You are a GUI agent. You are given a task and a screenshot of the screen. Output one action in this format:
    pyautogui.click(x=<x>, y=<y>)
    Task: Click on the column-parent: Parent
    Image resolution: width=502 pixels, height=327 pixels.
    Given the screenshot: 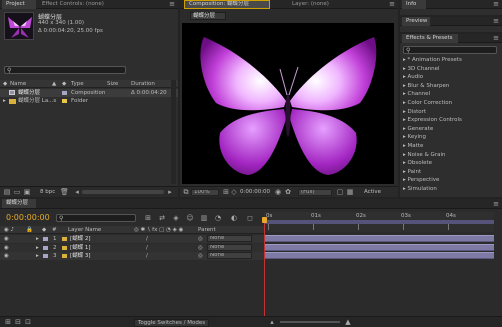 What is the action you would take?
    pyautogui.click(x=207, y=229)
    